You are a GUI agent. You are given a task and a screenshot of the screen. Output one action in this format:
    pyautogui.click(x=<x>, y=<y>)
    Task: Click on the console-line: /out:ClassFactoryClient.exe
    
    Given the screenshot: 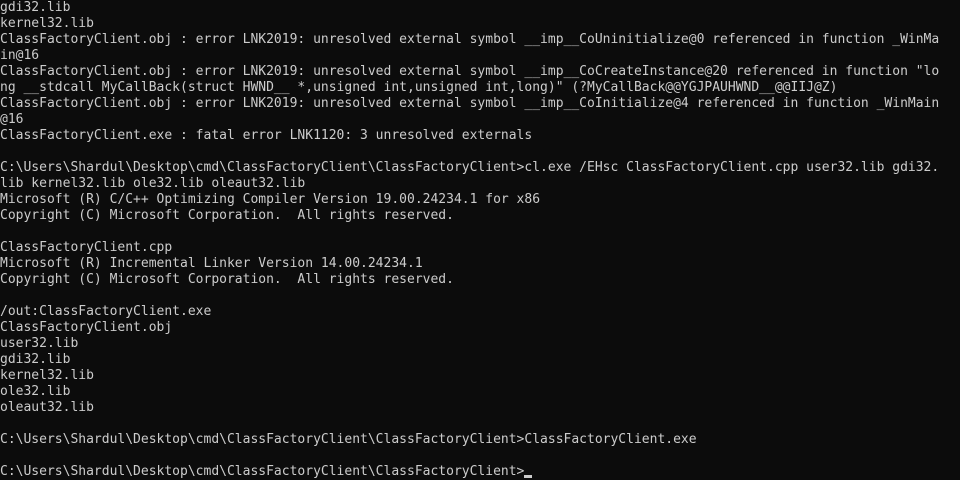 What is the action you would take?
    pyautogui.click(x=106, y=311)
    